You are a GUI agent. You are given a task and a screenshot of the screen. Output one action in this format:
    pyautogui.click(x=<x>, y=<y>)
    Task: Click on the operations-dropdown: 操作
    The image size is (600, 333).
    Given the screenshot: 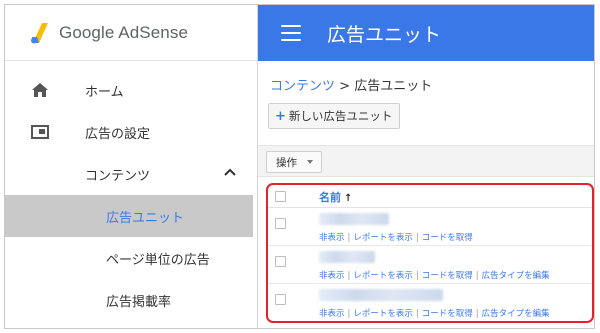 What is the action you would take?
    pyautogui.click(x=294, y=162)
    